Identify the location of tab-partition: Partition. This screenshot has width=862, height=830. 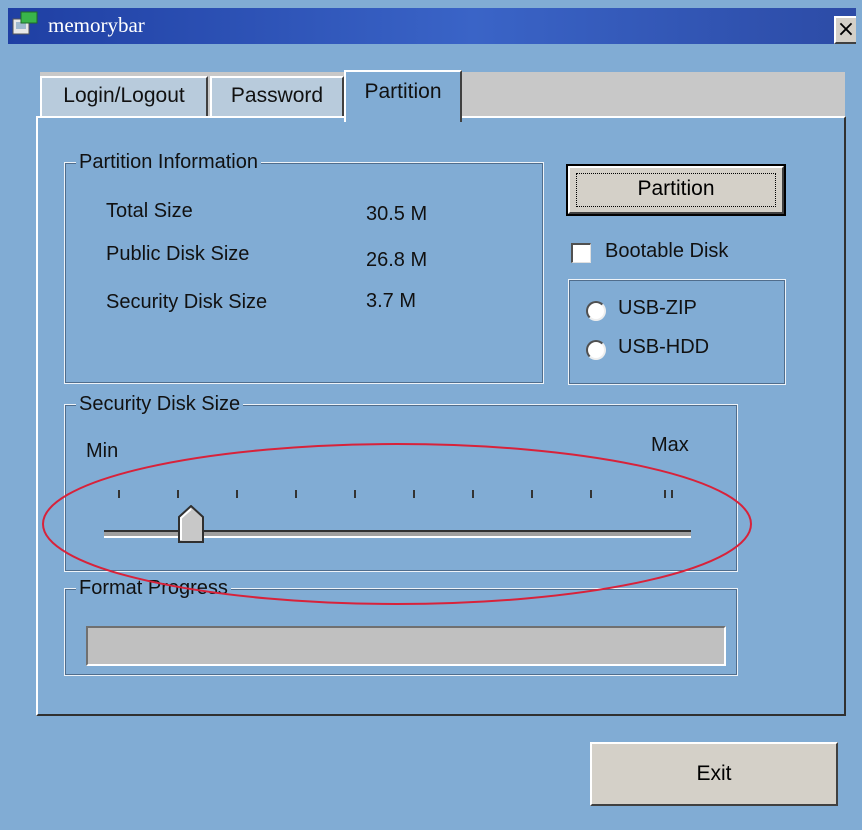
(403, 96).